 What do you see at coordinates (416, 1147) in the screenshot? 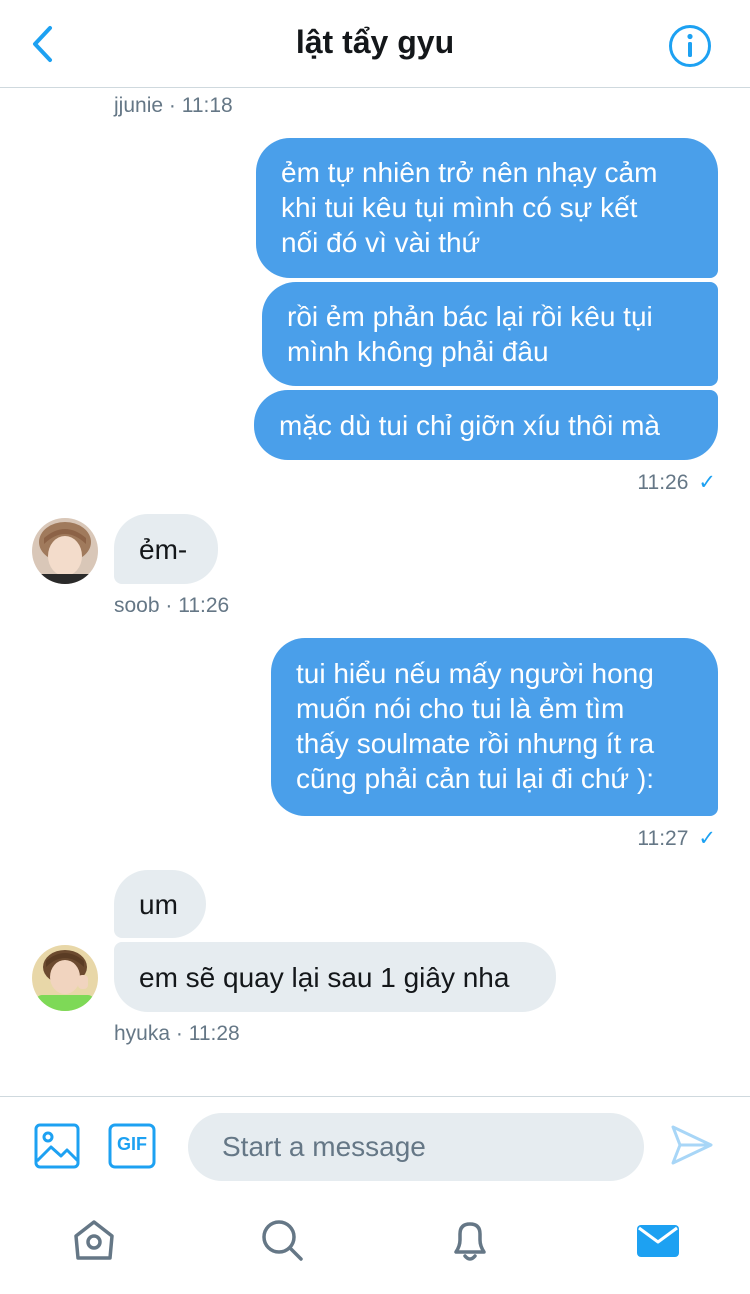
I see `message-input` at bounding box center [416, 1147].